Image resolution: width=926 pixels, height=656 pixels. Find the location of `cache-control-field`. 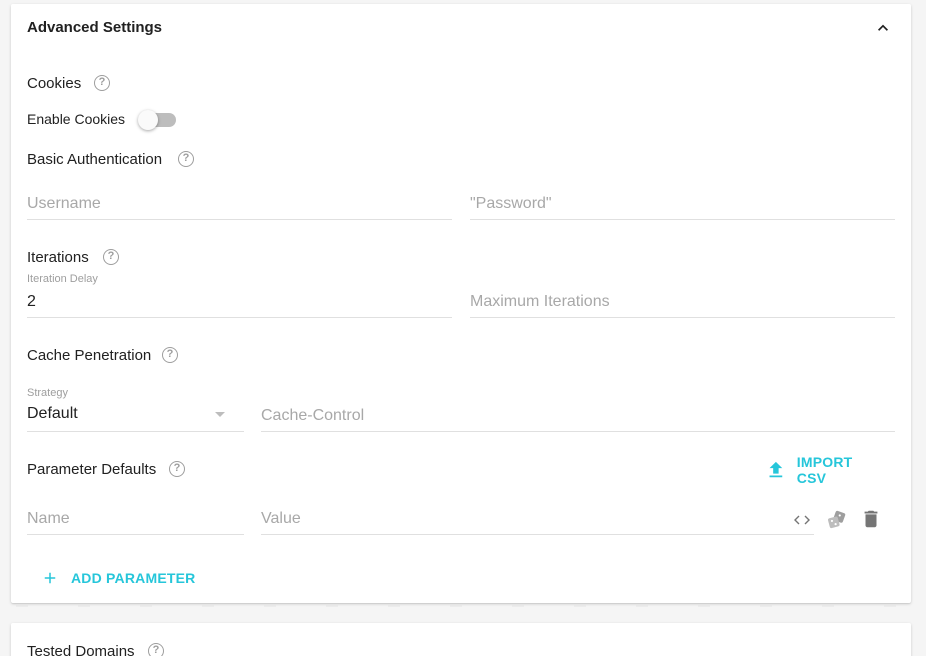

cache-control-field is located at coordinates (578, 419).